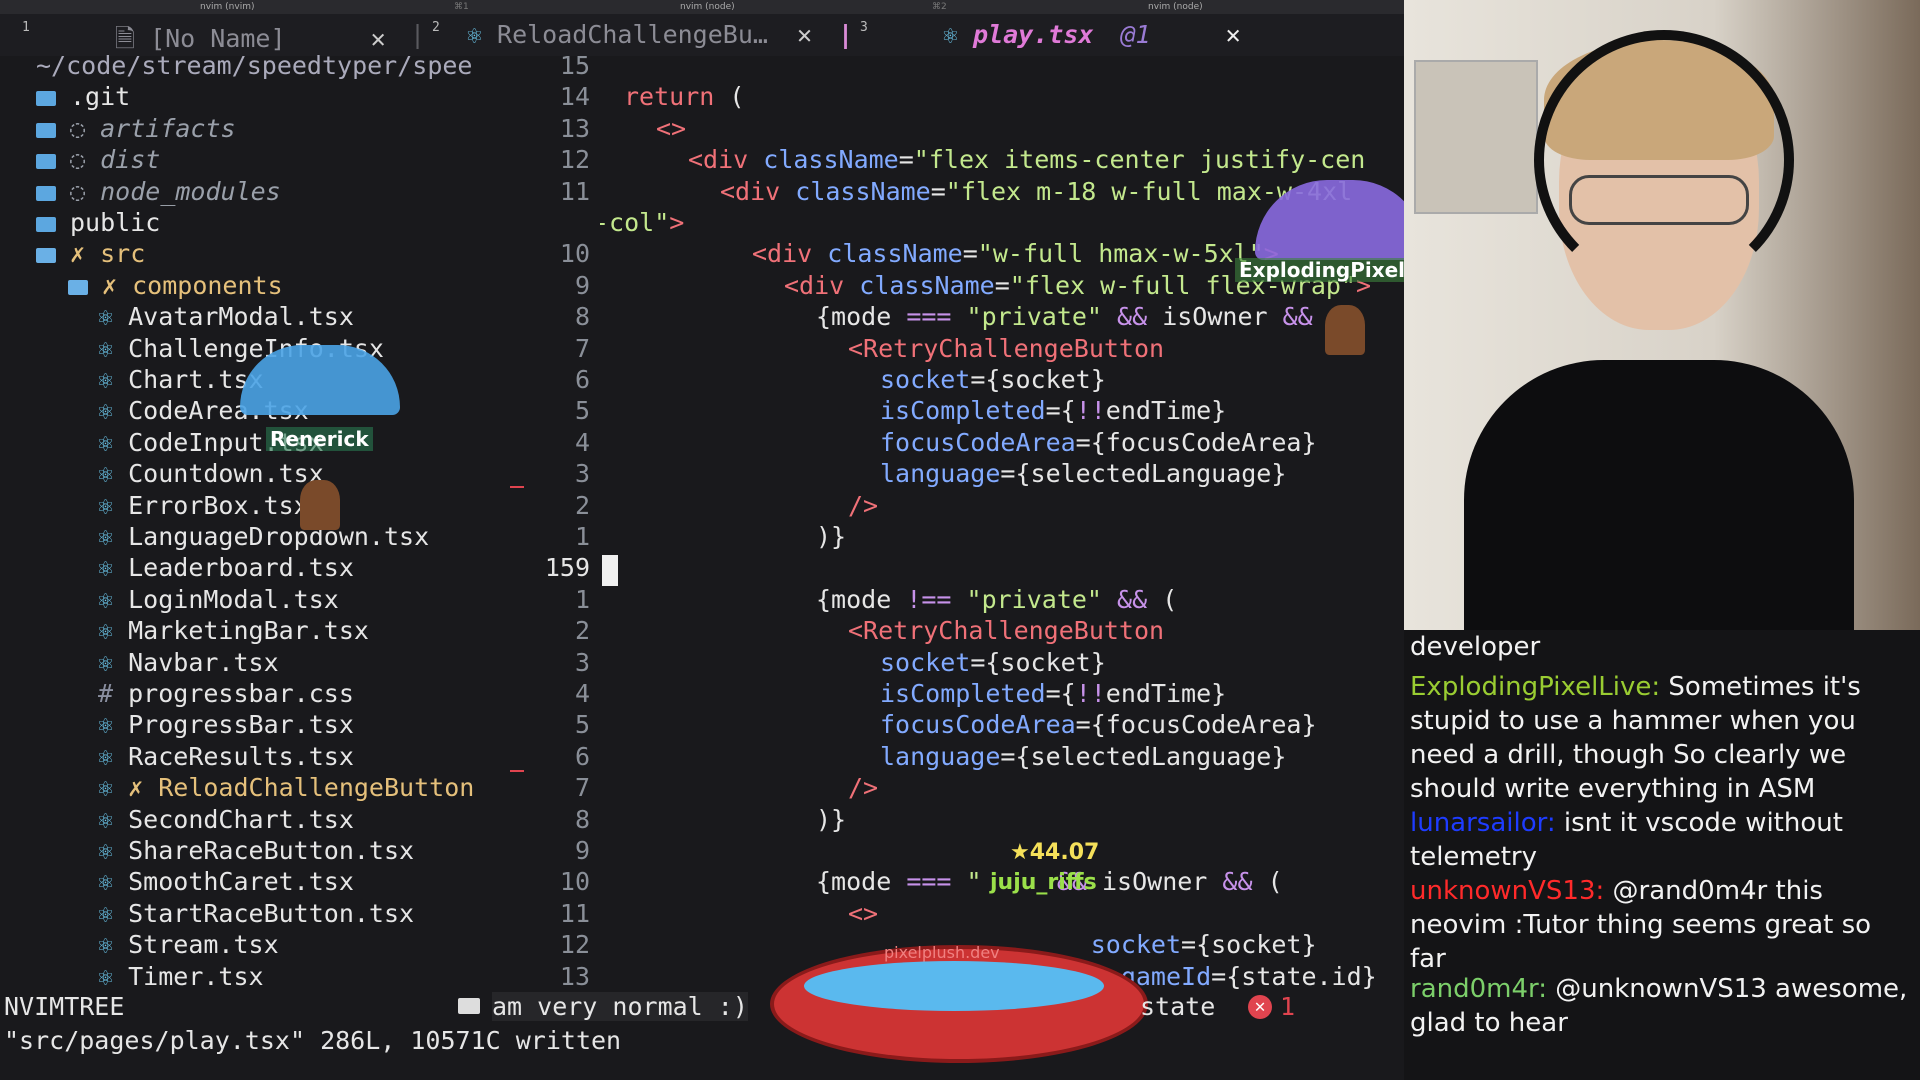  What do you see at coordinates (1154, 882) in the screenshot?
I see `code-token: isOwner` at bounding box center [1154, 882].